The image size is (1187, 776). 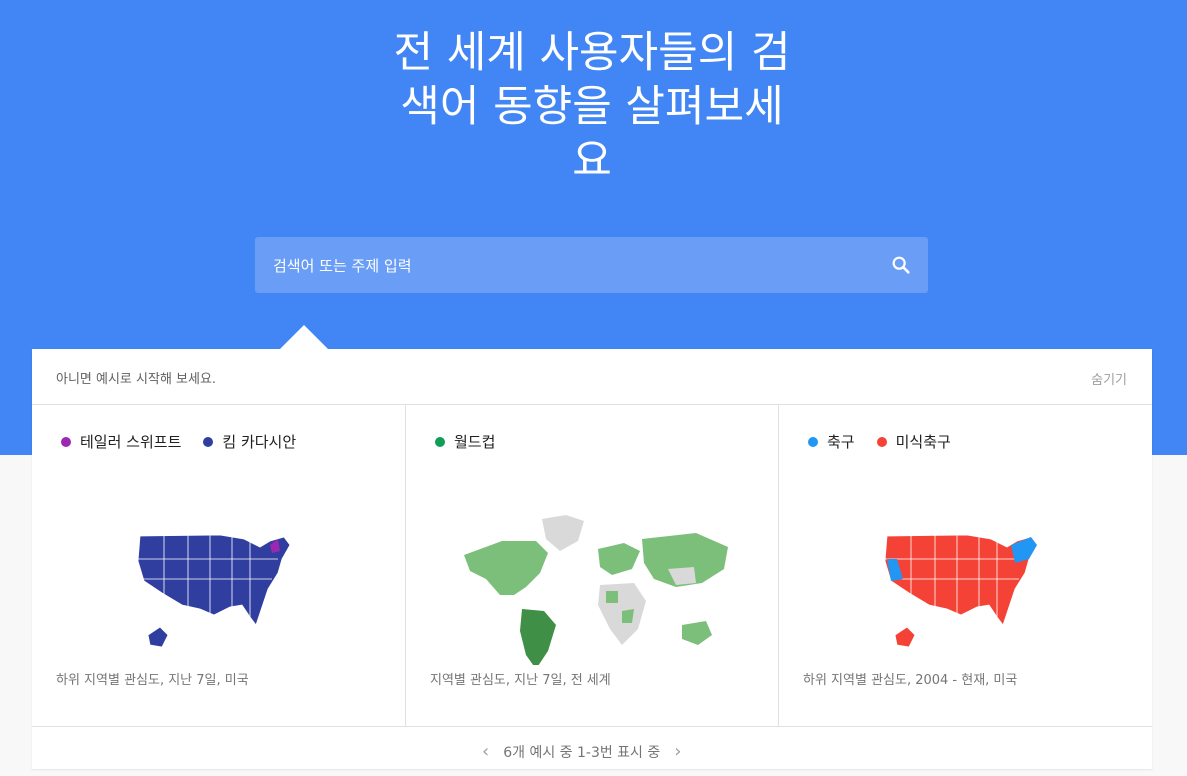 I want to click on example-caption: 하위 지역별 관심도, 2004 - 현재, 미국, so click(x=910, y=680).